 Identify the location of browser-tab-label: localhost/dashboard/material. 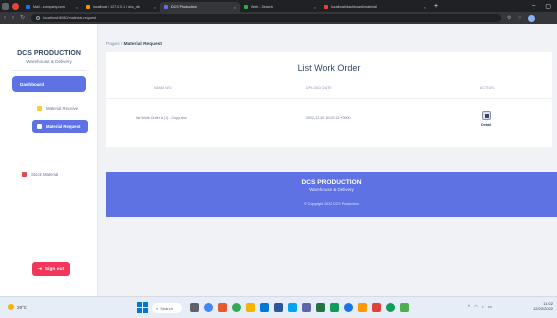
(354, 7).